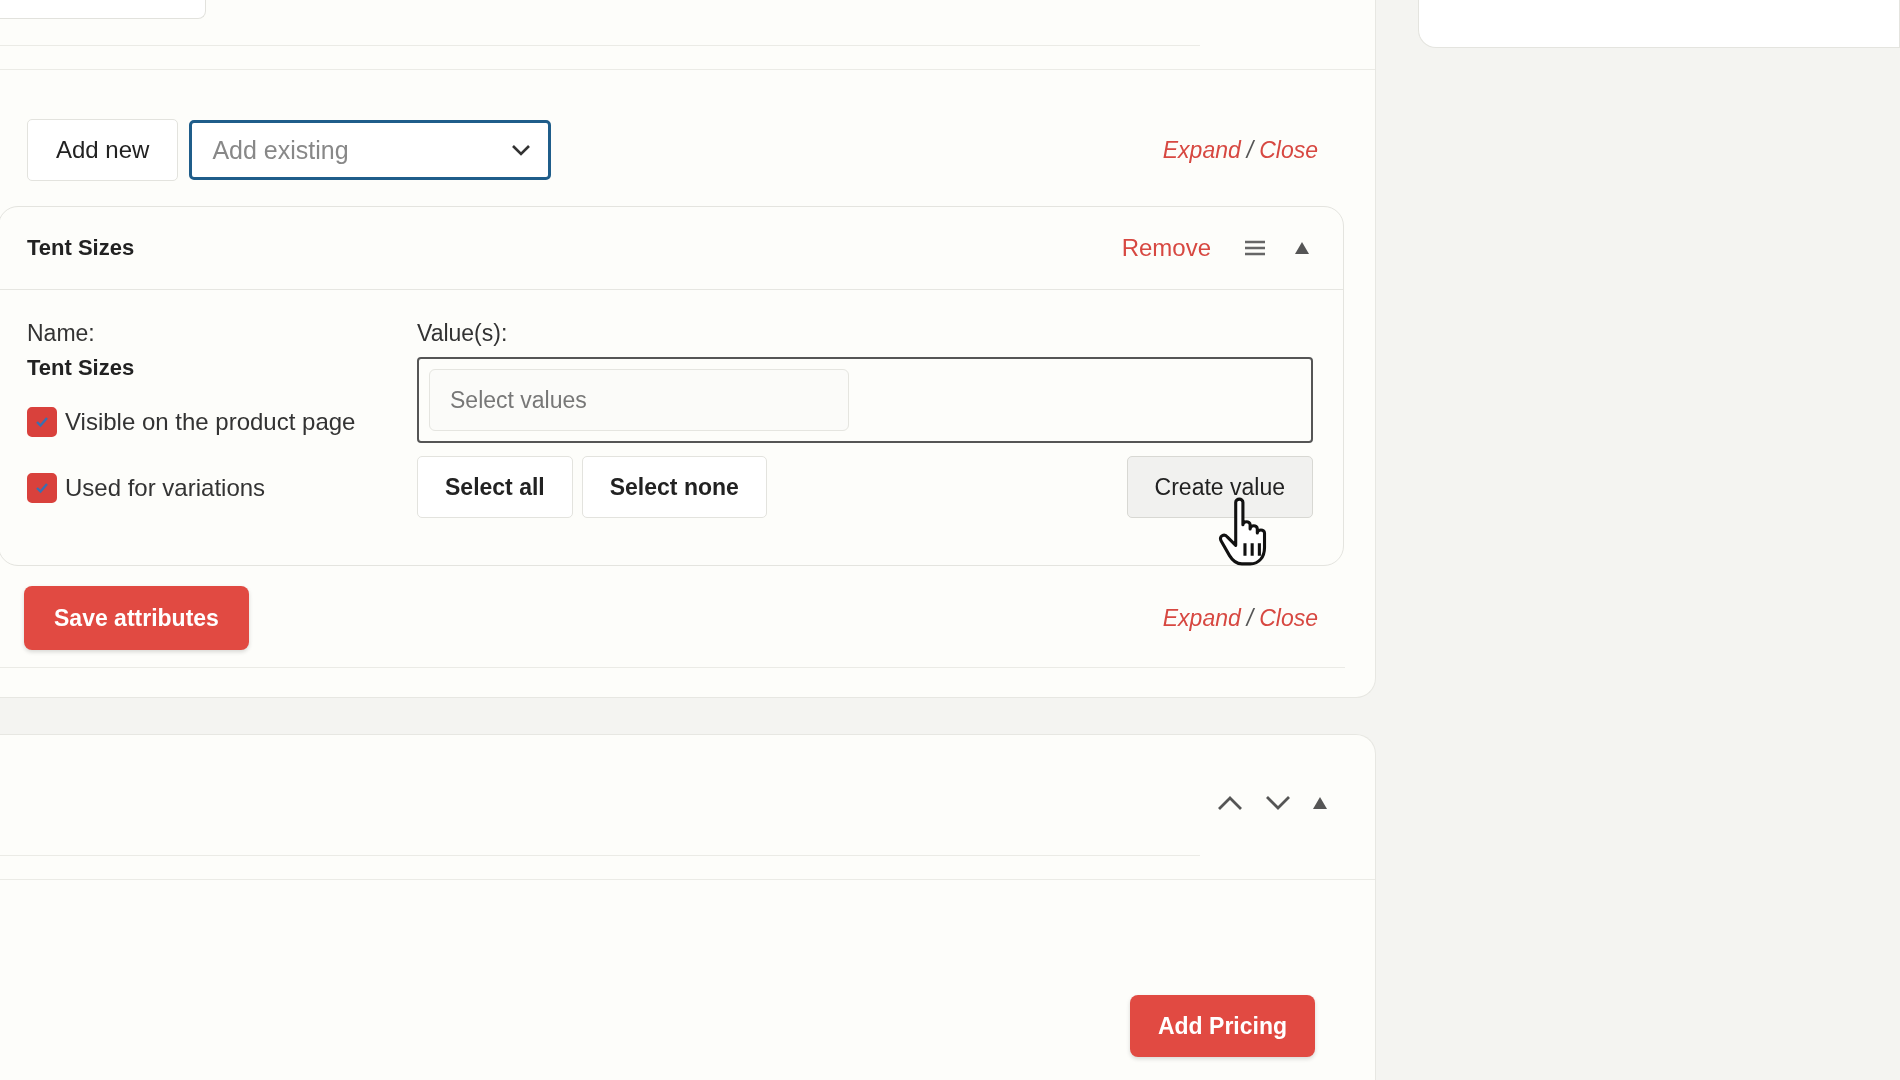 The image size is (1900, 1080). I want to click on save-attributes-button: Save attributes, so click(136, 618).